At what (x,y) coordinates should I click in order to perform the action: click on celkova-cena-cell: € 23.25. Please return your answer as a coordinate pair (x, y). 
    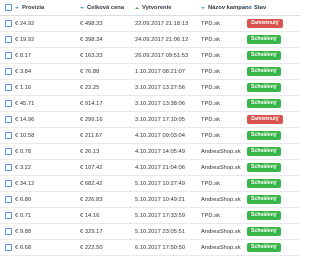
    Looking at the image, I should click on (90, 87).